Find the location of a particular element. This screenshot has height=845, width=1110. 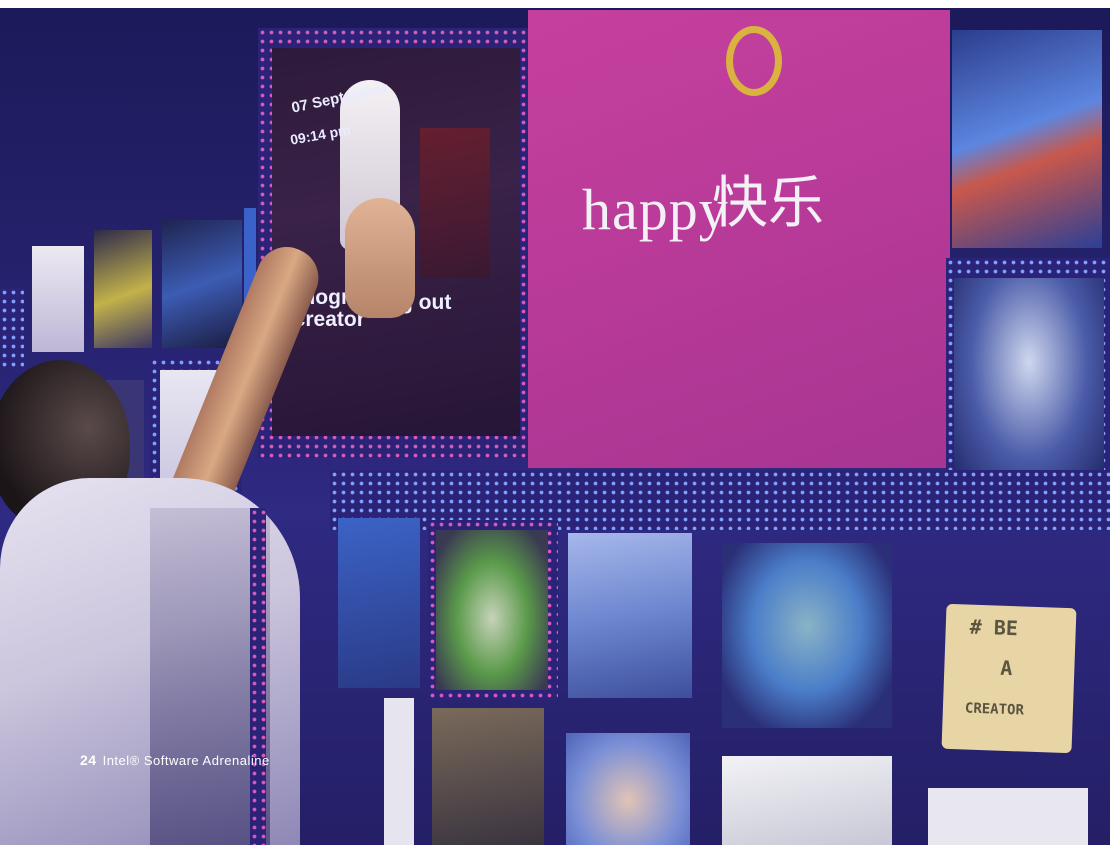

photo-tile-stage is located at coordinates (202, 284).